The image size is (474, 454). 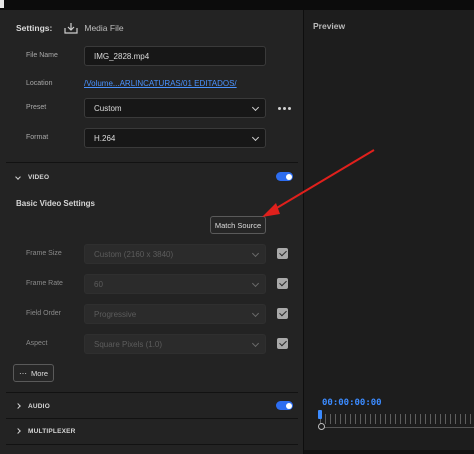 What do you see at coordinates (175, 138) in the screenshot?
I see `format-select: H.264` at bounding box center [175, 138].